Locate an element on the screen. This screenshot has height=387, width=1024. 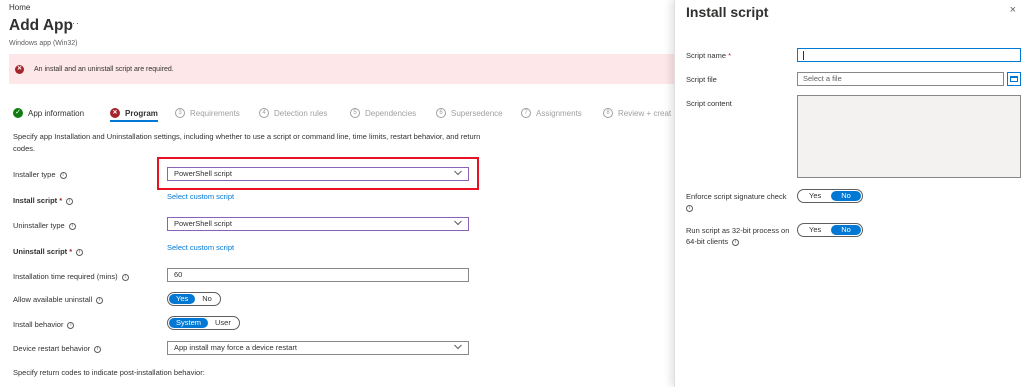
step-label: Program is located at coordinates (141, 113).